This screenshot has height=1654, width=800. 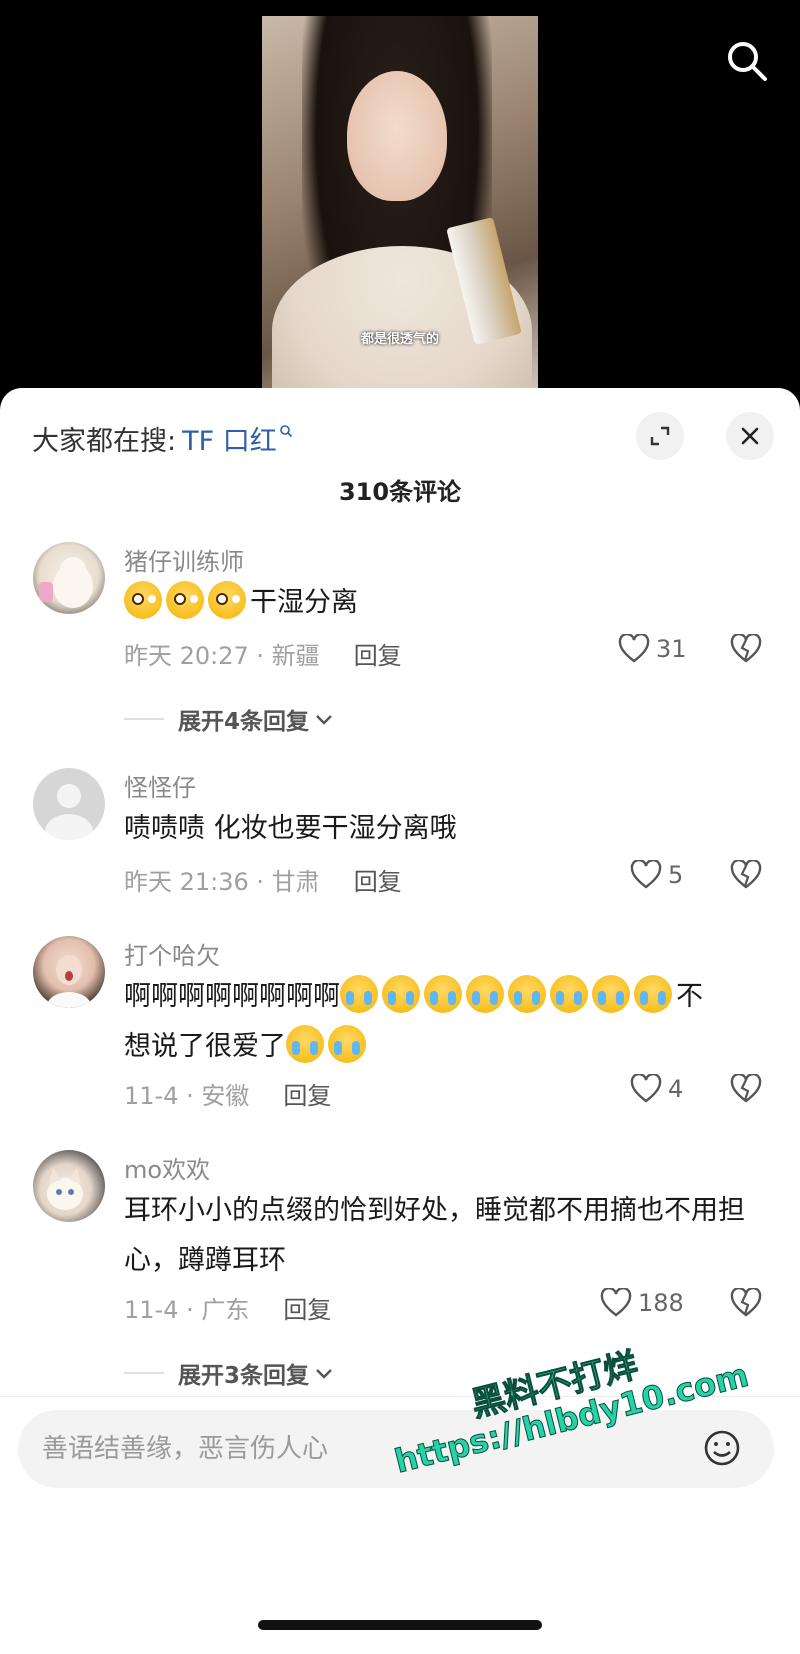 I want to click on search-suggestion: 大家都在搜: TF 口红, so click(x=162, y=438).